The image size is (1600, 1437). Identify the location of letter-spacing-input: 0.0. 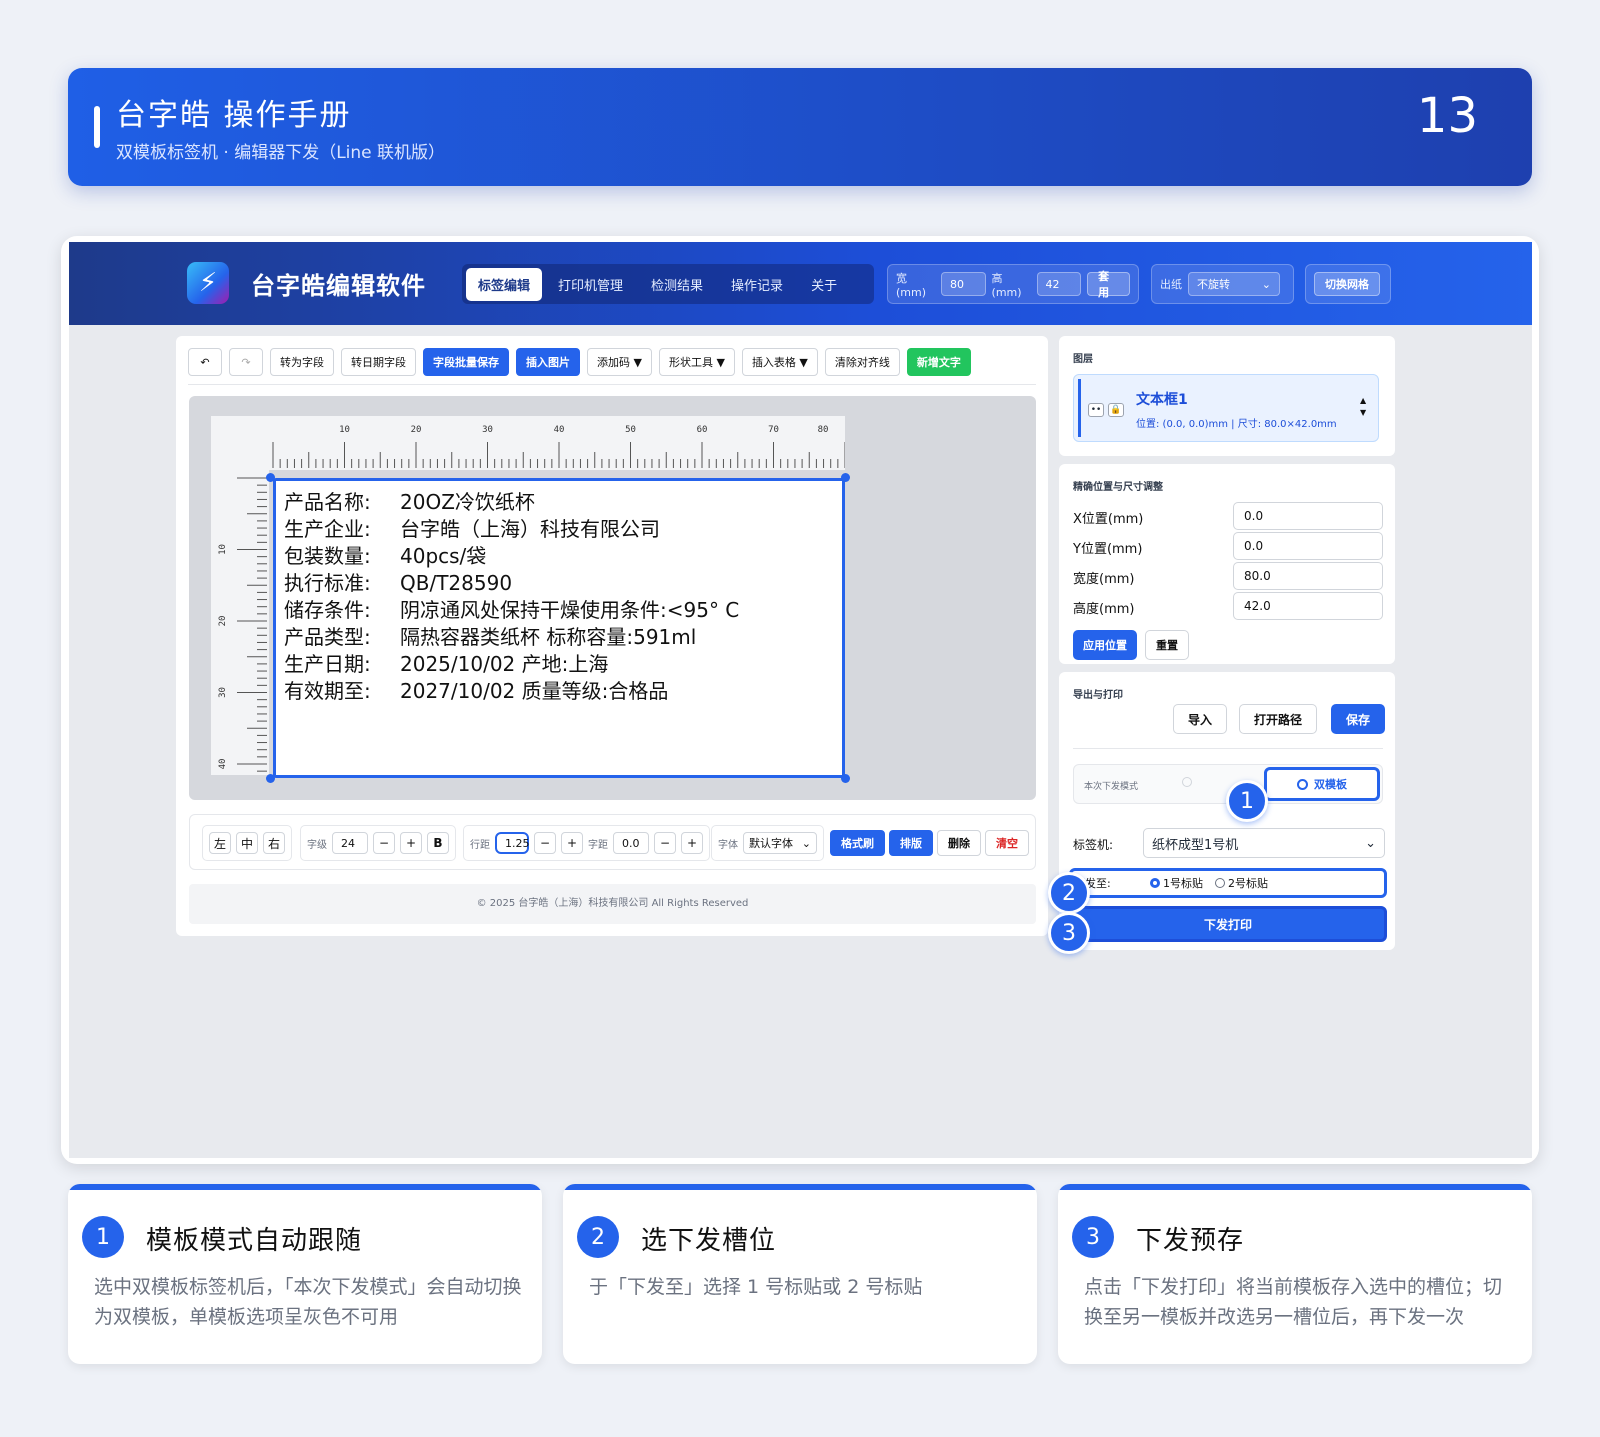
(631, 843).